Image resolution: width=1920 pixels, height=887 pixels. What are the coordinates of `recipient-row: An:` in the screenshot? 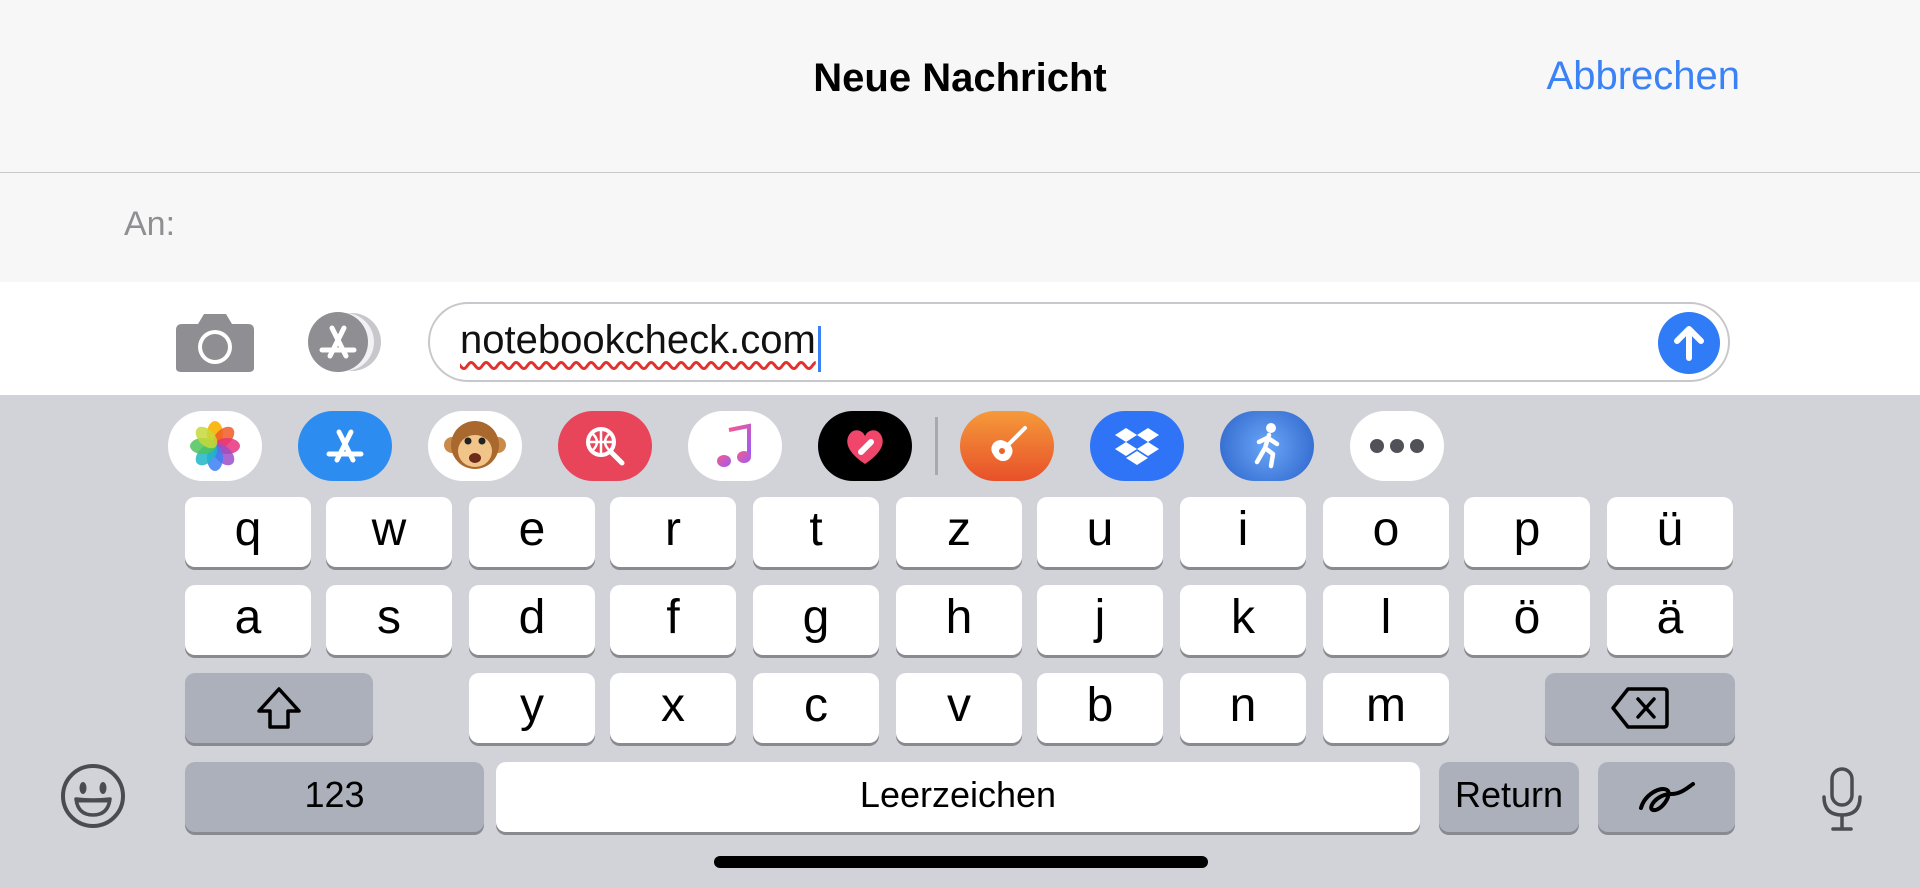 It's located at (960, 227).